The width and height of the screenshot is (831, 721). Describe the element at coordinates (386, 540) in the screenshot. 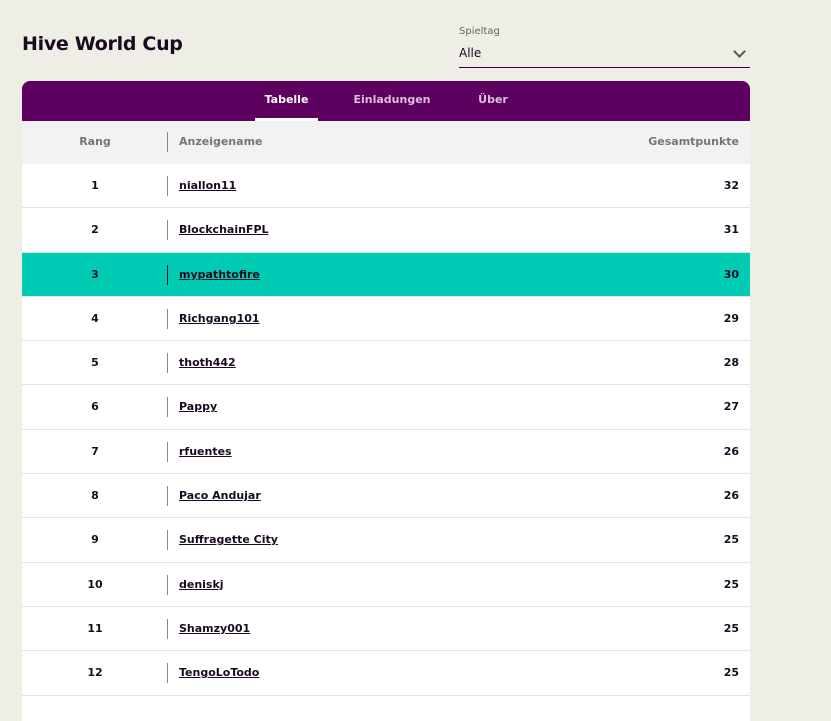

I see `table-row: 9 Suffragette City 25` at that location.